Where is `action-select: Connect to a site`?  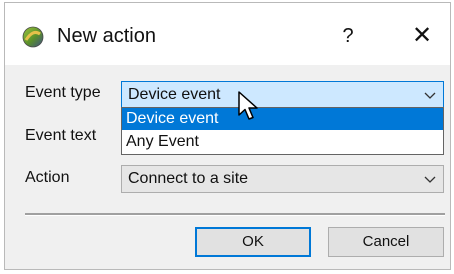 action-select: Connect to a site is located at coordinates (282, 179).